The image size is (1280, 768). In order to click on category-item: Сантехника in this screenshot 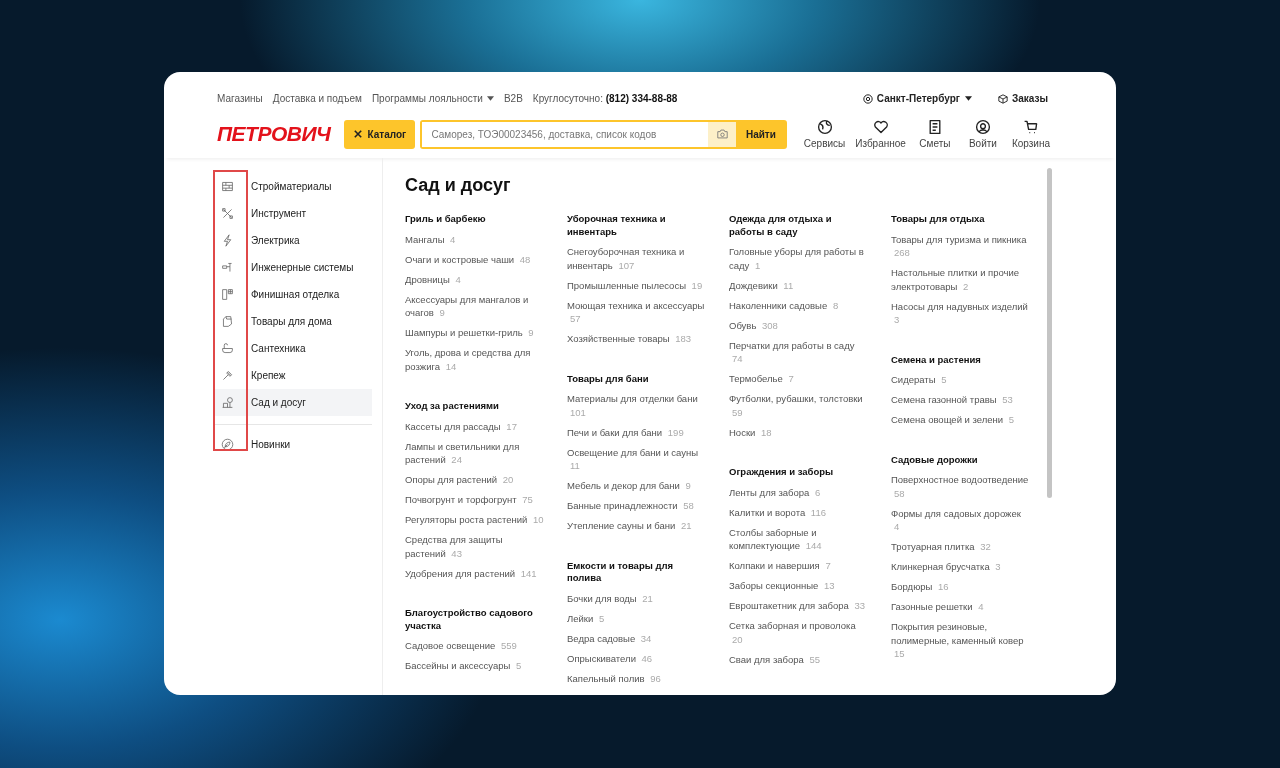, I will do `click(292, 348)`.